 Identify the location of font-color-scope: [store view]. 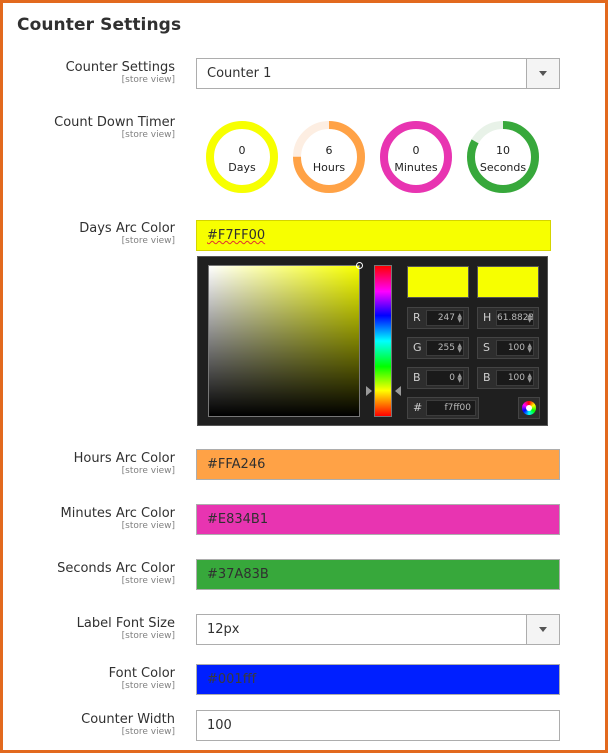
(148, 686).